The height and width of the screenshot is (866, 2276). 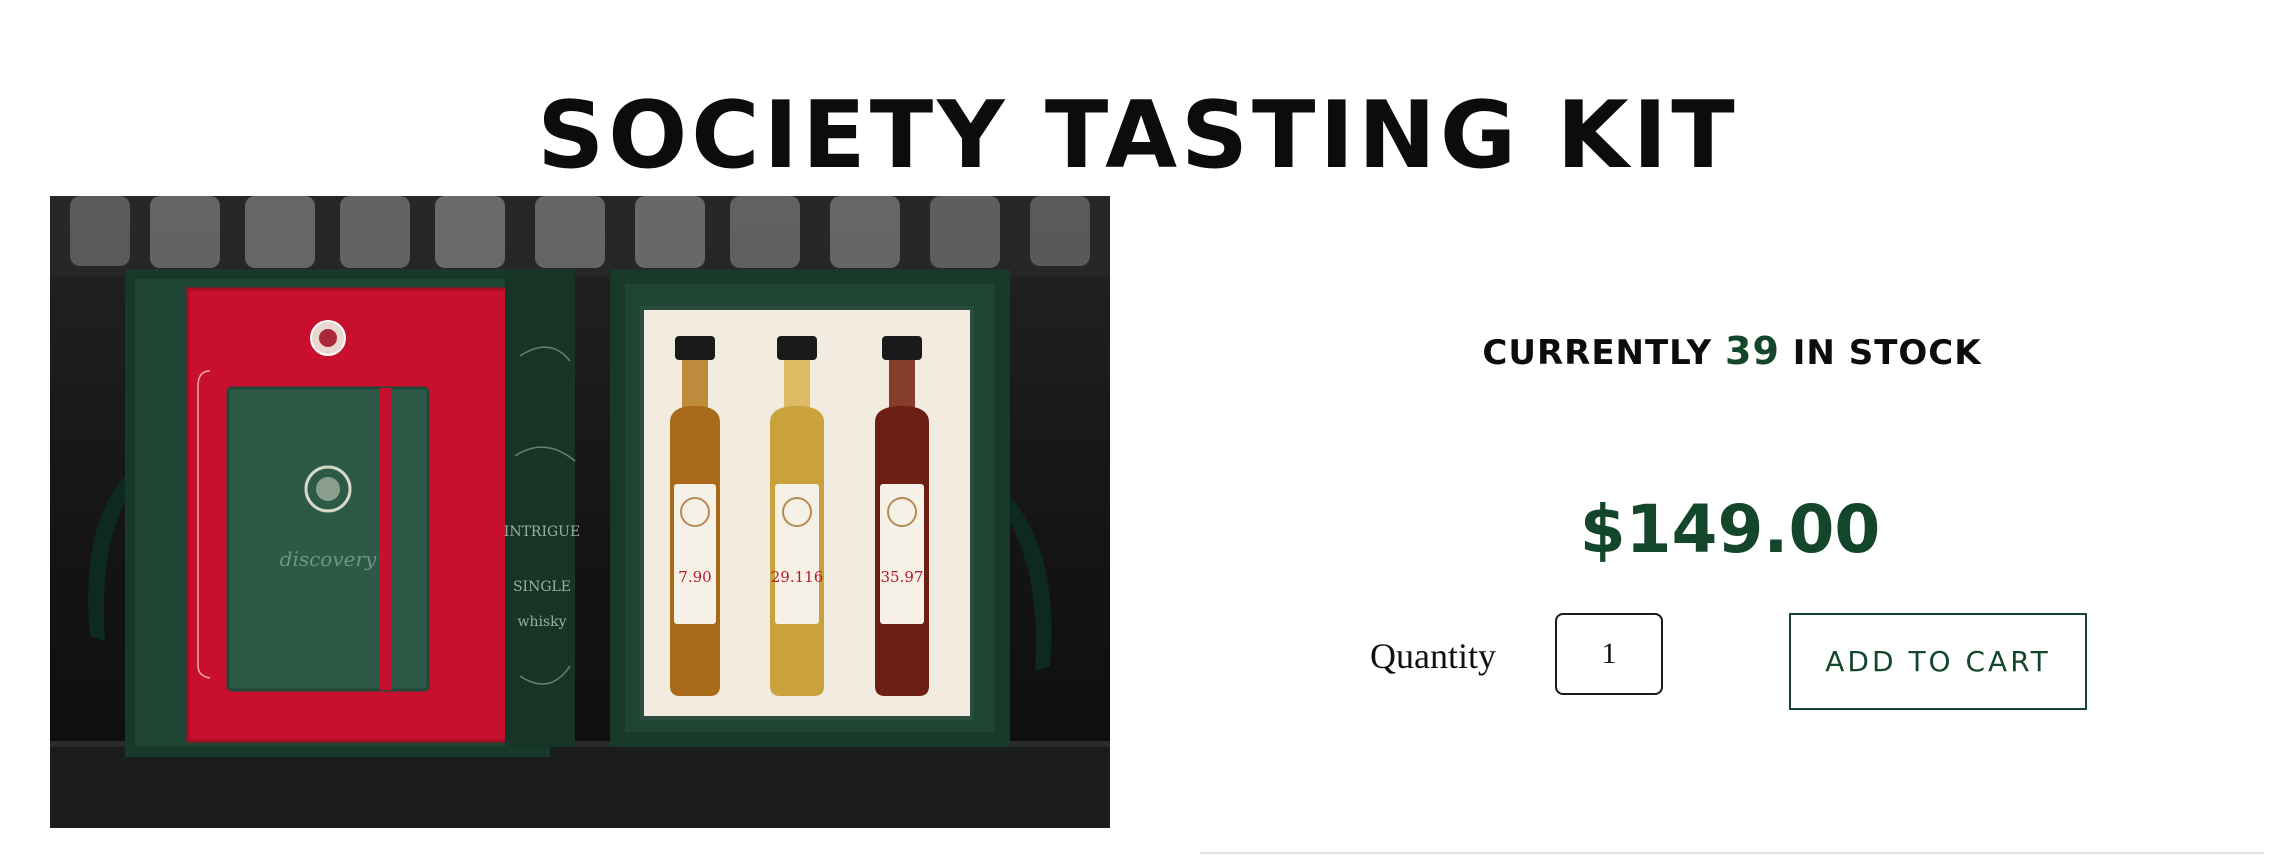 I want to click on add-to-cart-button: ADD TO CART, so click(x=1938, y=661).